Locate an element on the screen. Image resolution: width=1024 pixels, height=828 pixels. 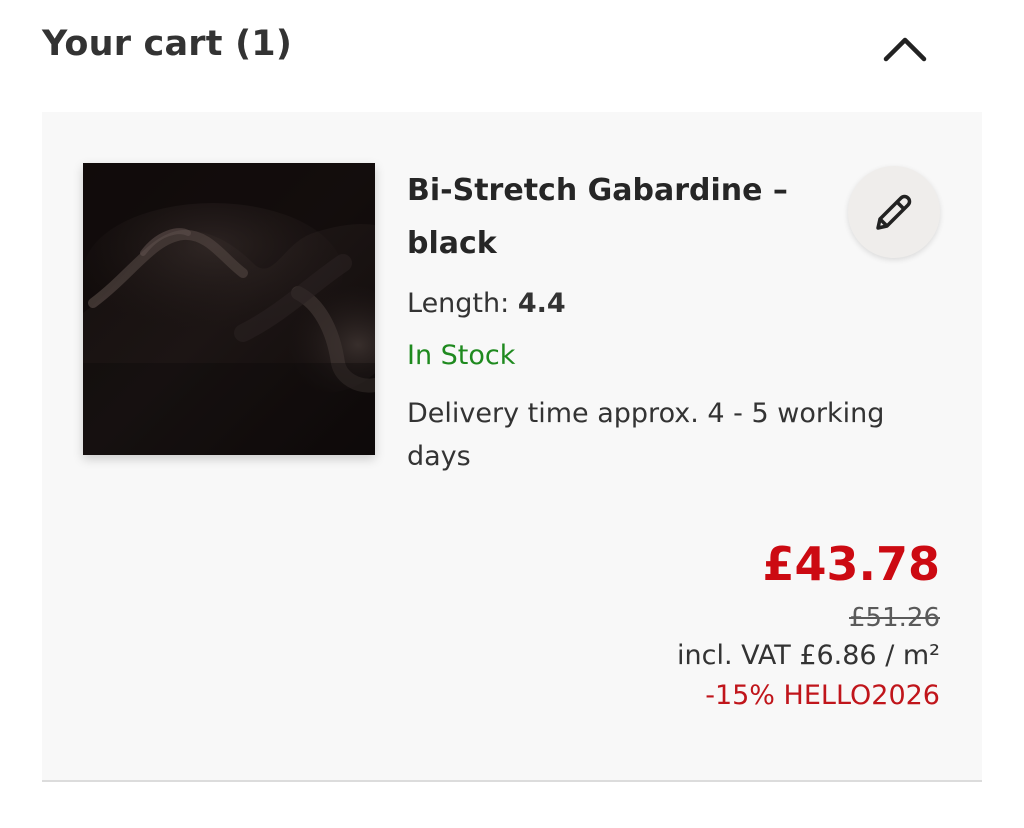
pencil-icon is located at coordinates (894, 212).